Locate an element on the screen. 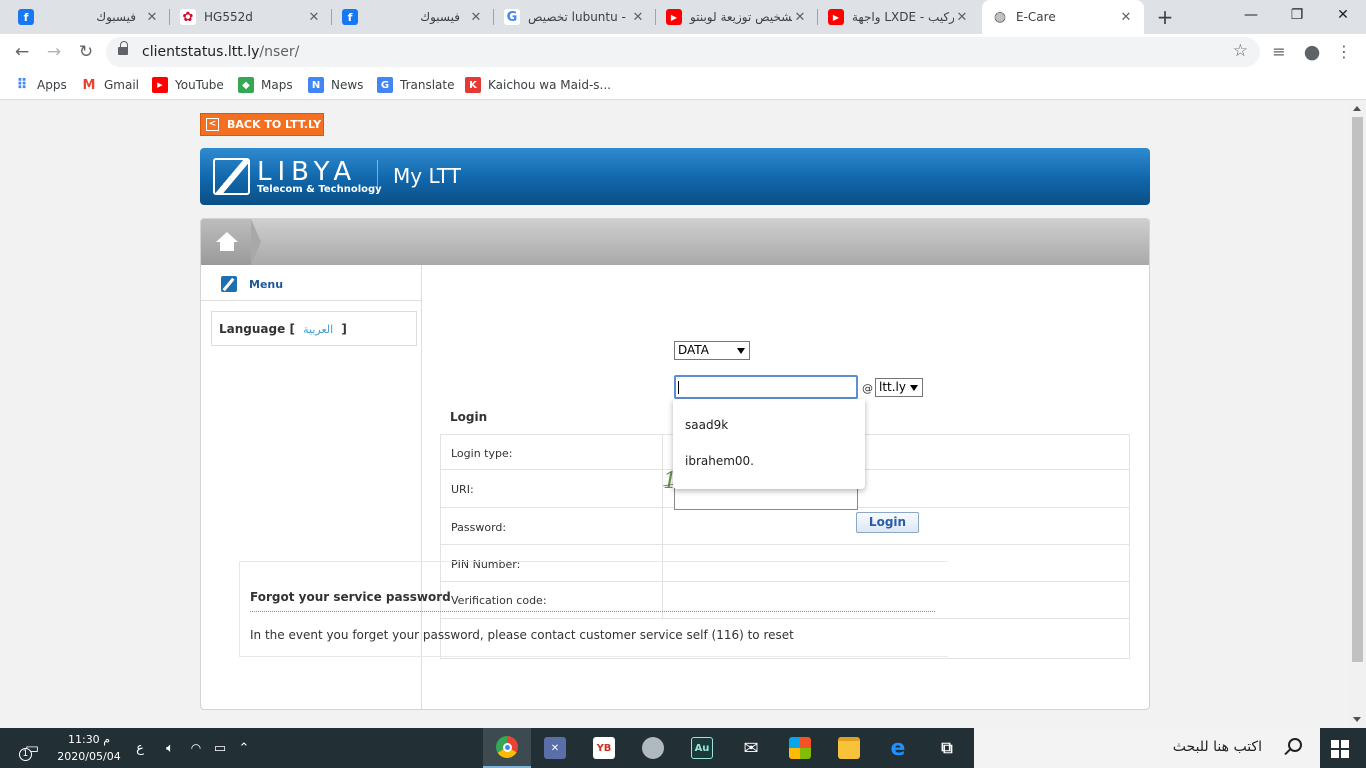  maps-icon: ◆ is located at coordinates (246, 85).